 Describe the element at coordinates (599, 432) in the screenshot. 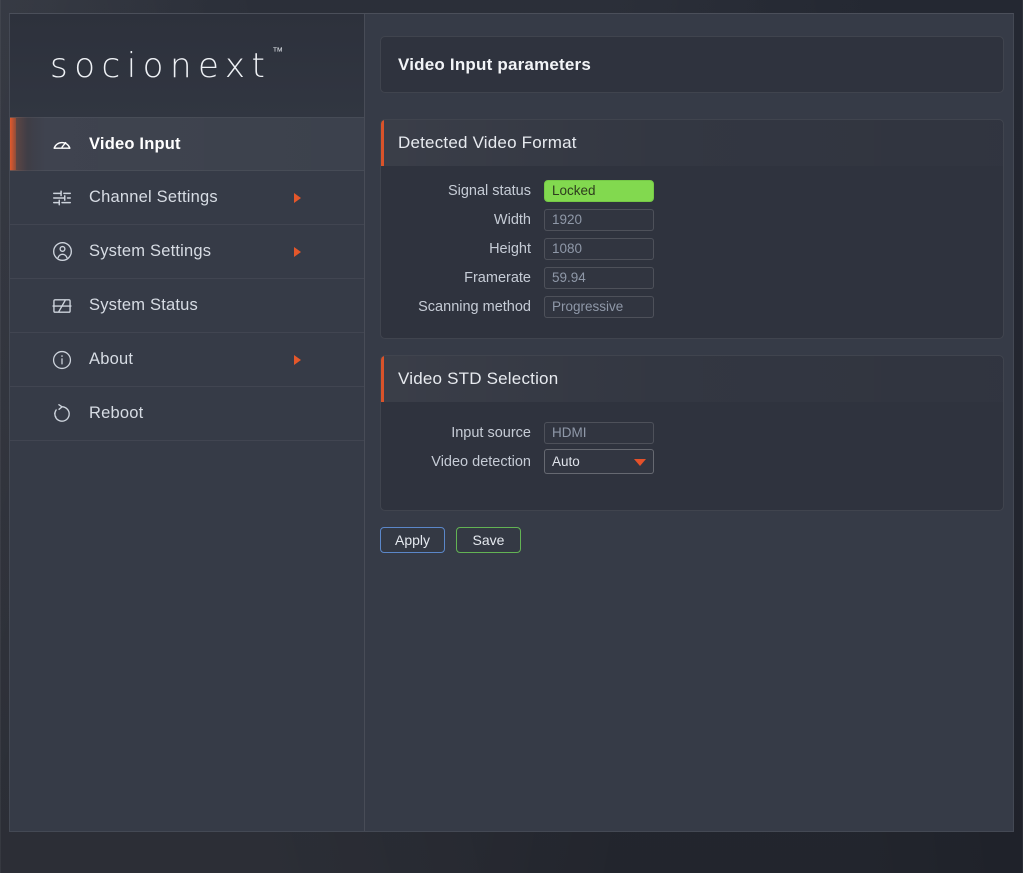

I see `input-source-field: HDMI` at that location.